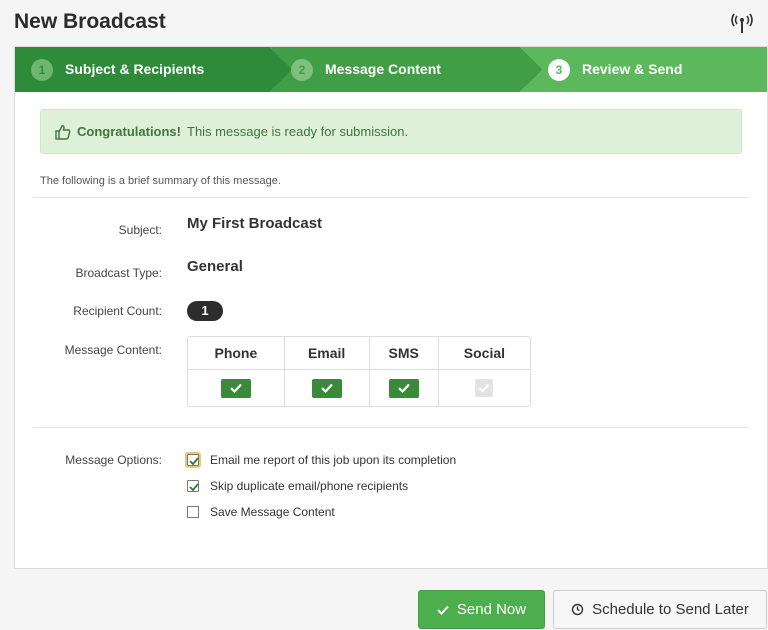 This screenshot has width=768, height=630. Describe the element at coordinates (742, 23) in the screenshot. I see `broadcast-icon` at that location.